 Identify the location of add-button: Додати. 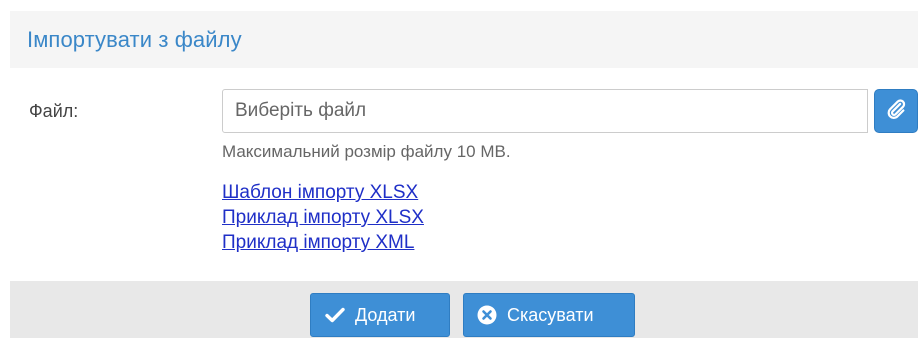
(380, 315).